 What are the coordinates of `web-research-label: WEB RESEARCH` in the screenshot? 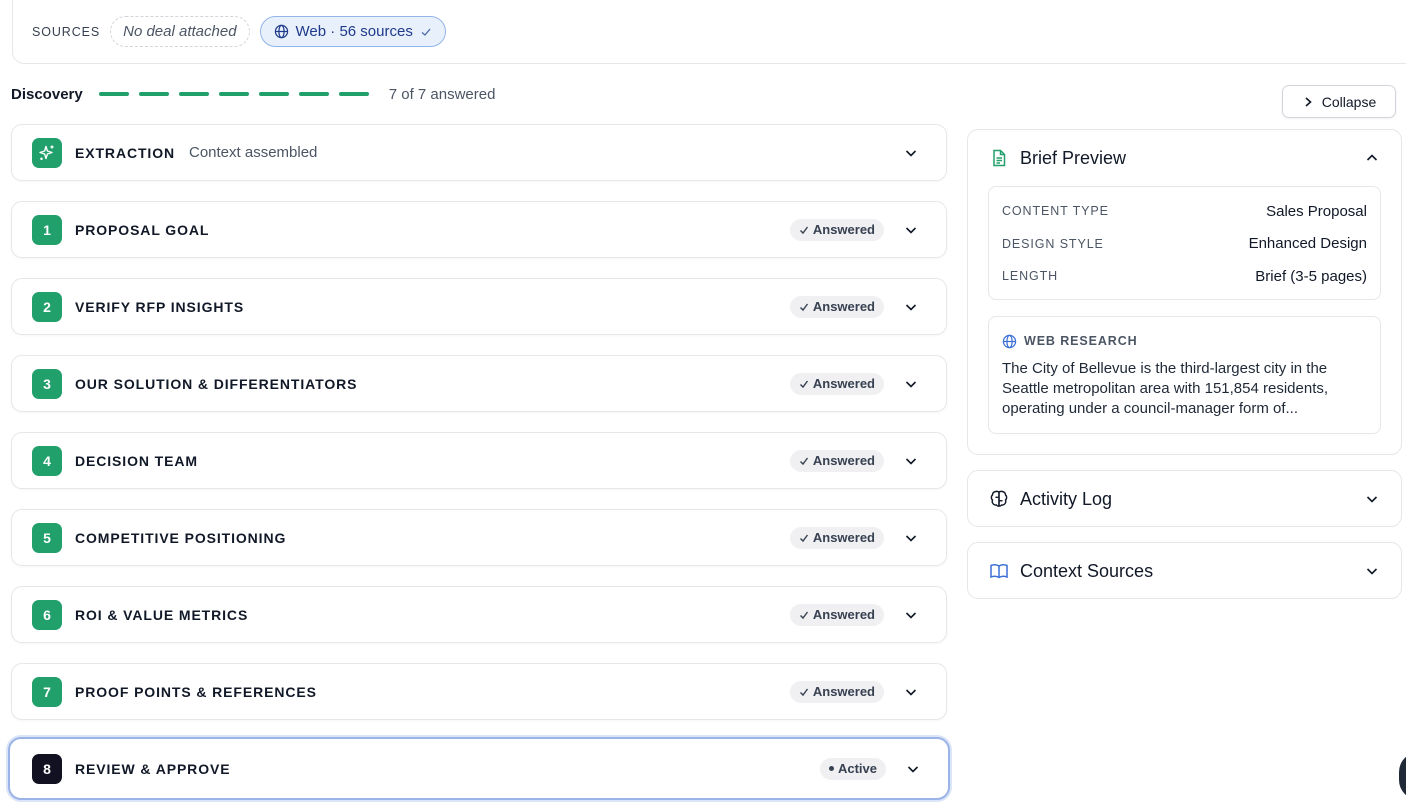 It's located at (1081, 341).